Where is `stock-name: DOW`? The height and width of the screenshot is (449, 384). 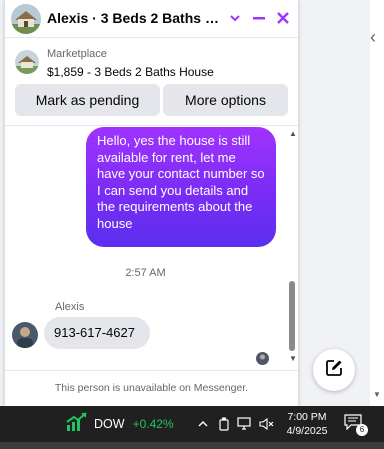 stock-name: DOW is located at coordinates (109, 424).